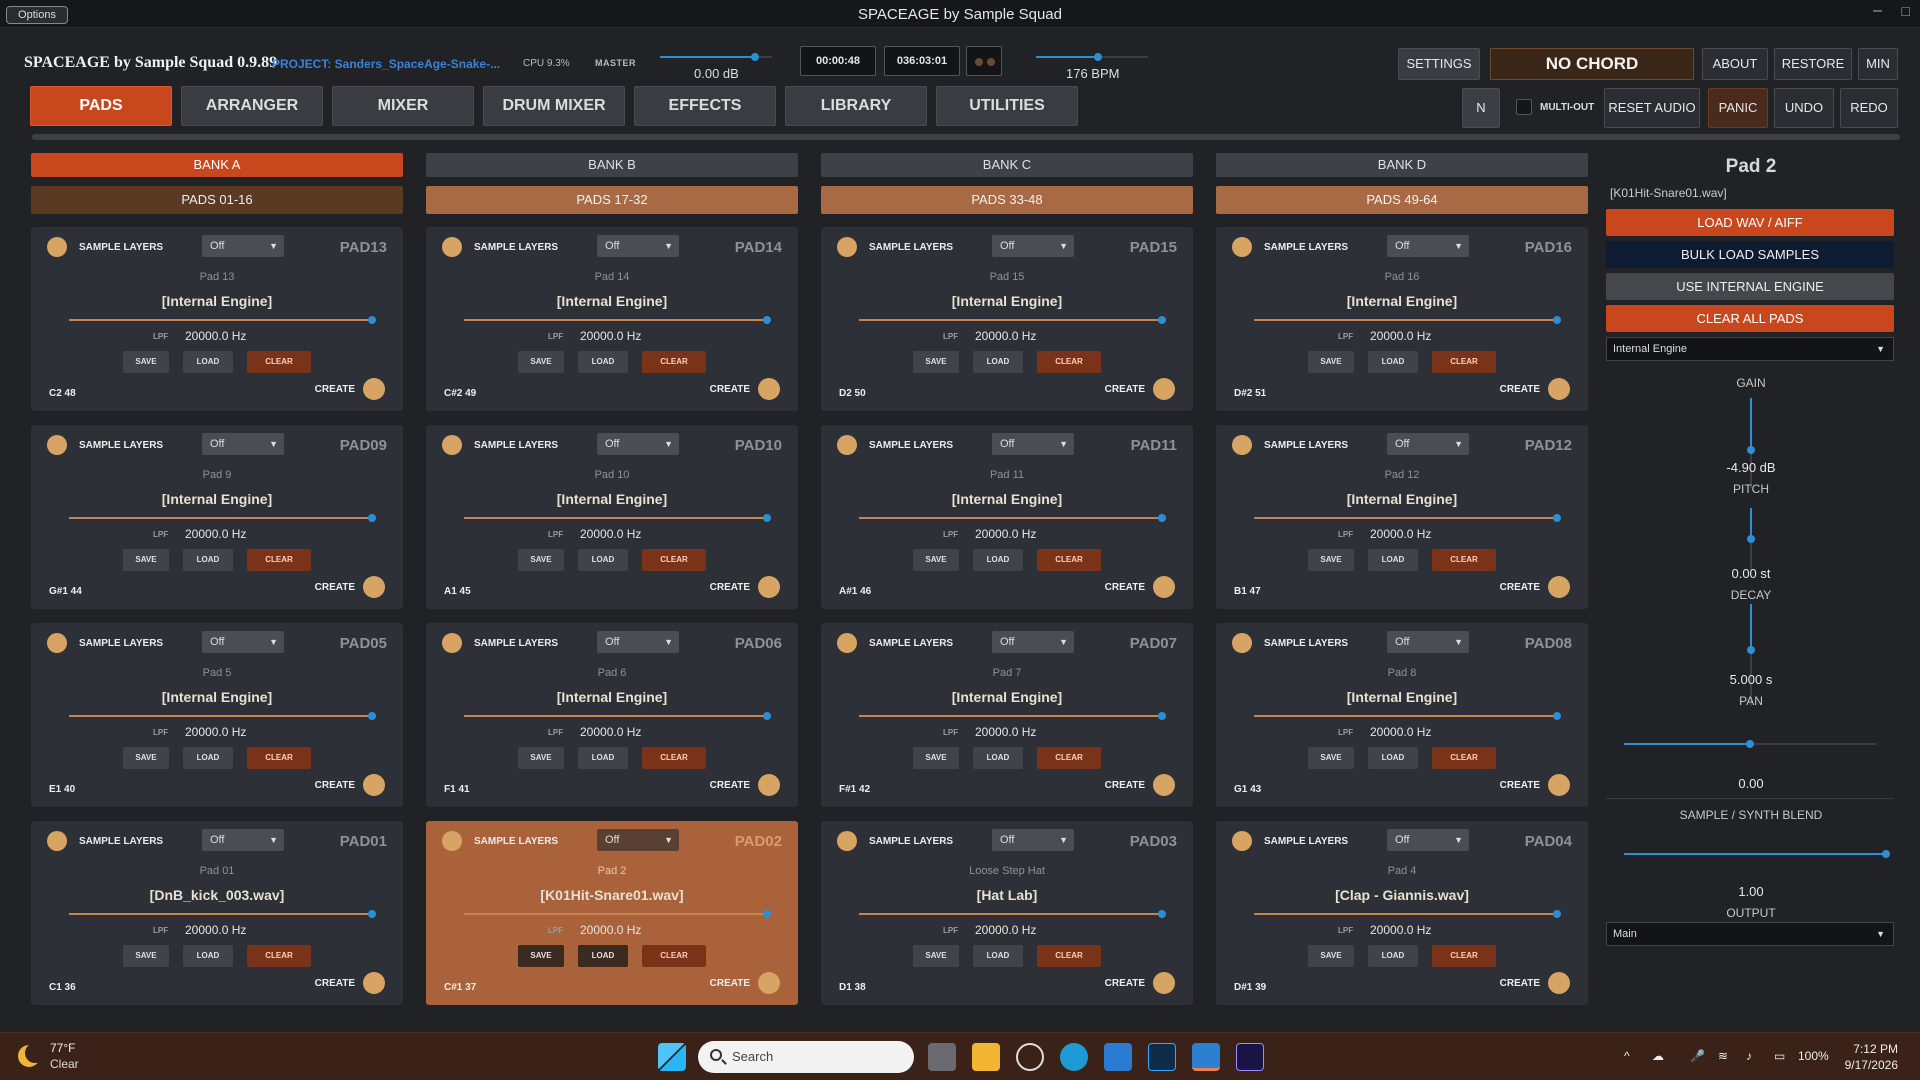 The height and width of the screenshot is (1080, 1920). Describe the element at coordinates (1092, 57) in the screenshot. I see `bpm-slider` at that location.